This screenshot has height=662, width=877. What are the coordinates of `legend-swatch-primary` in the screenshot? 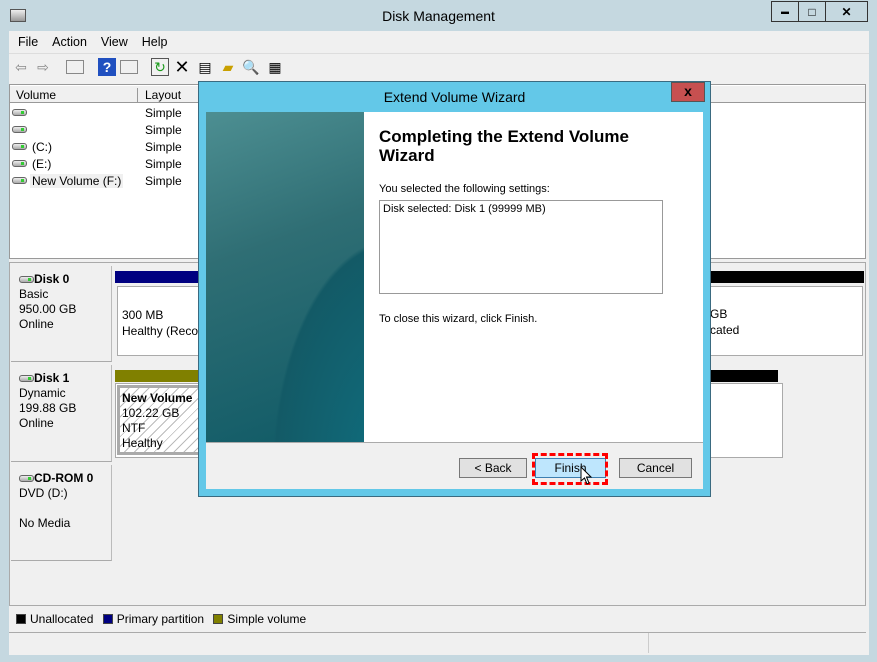 It's located at (107, 619).